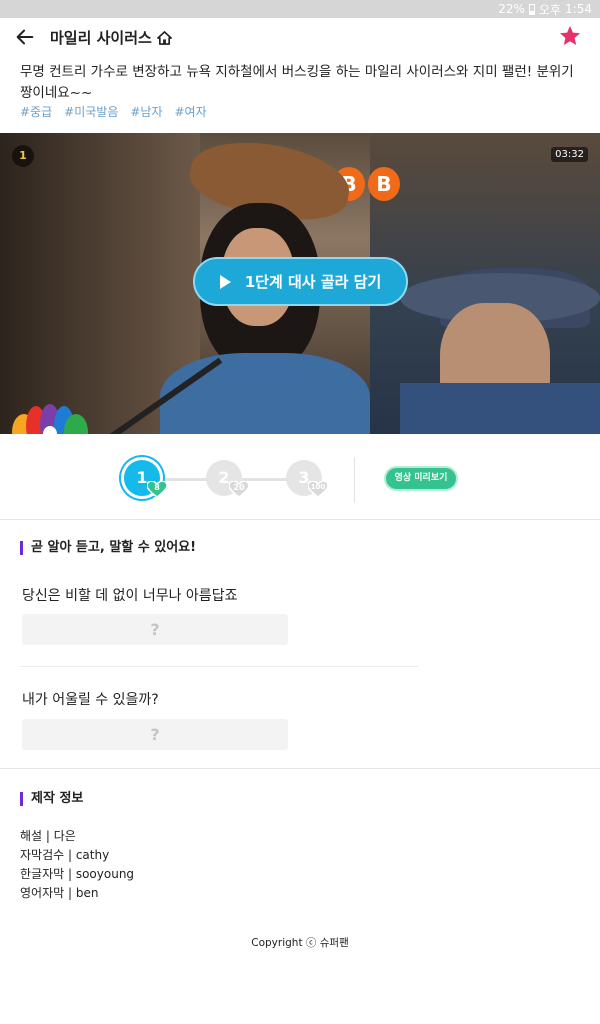 This screenshot has height=1024, width=600. What do you see at coordinates (77, 874) in the screenshot?
I see `credit-line: 한글자막 | sooyoung` at bounding box center [77, 874].